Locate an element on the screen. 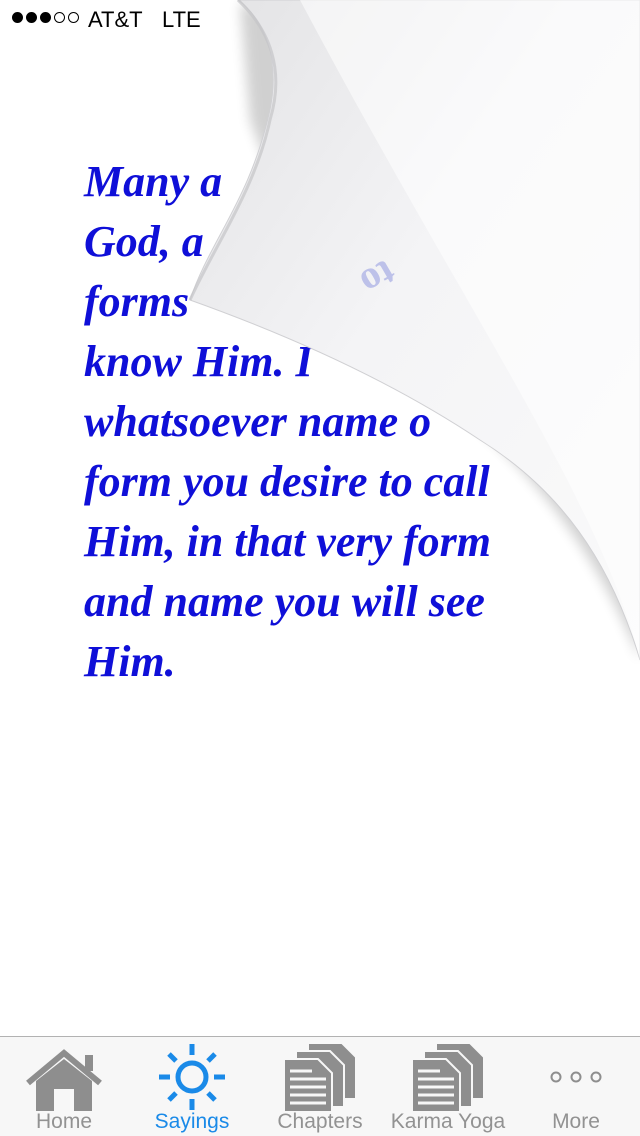  saying-line: Him. is located at coordinates (130, 661).